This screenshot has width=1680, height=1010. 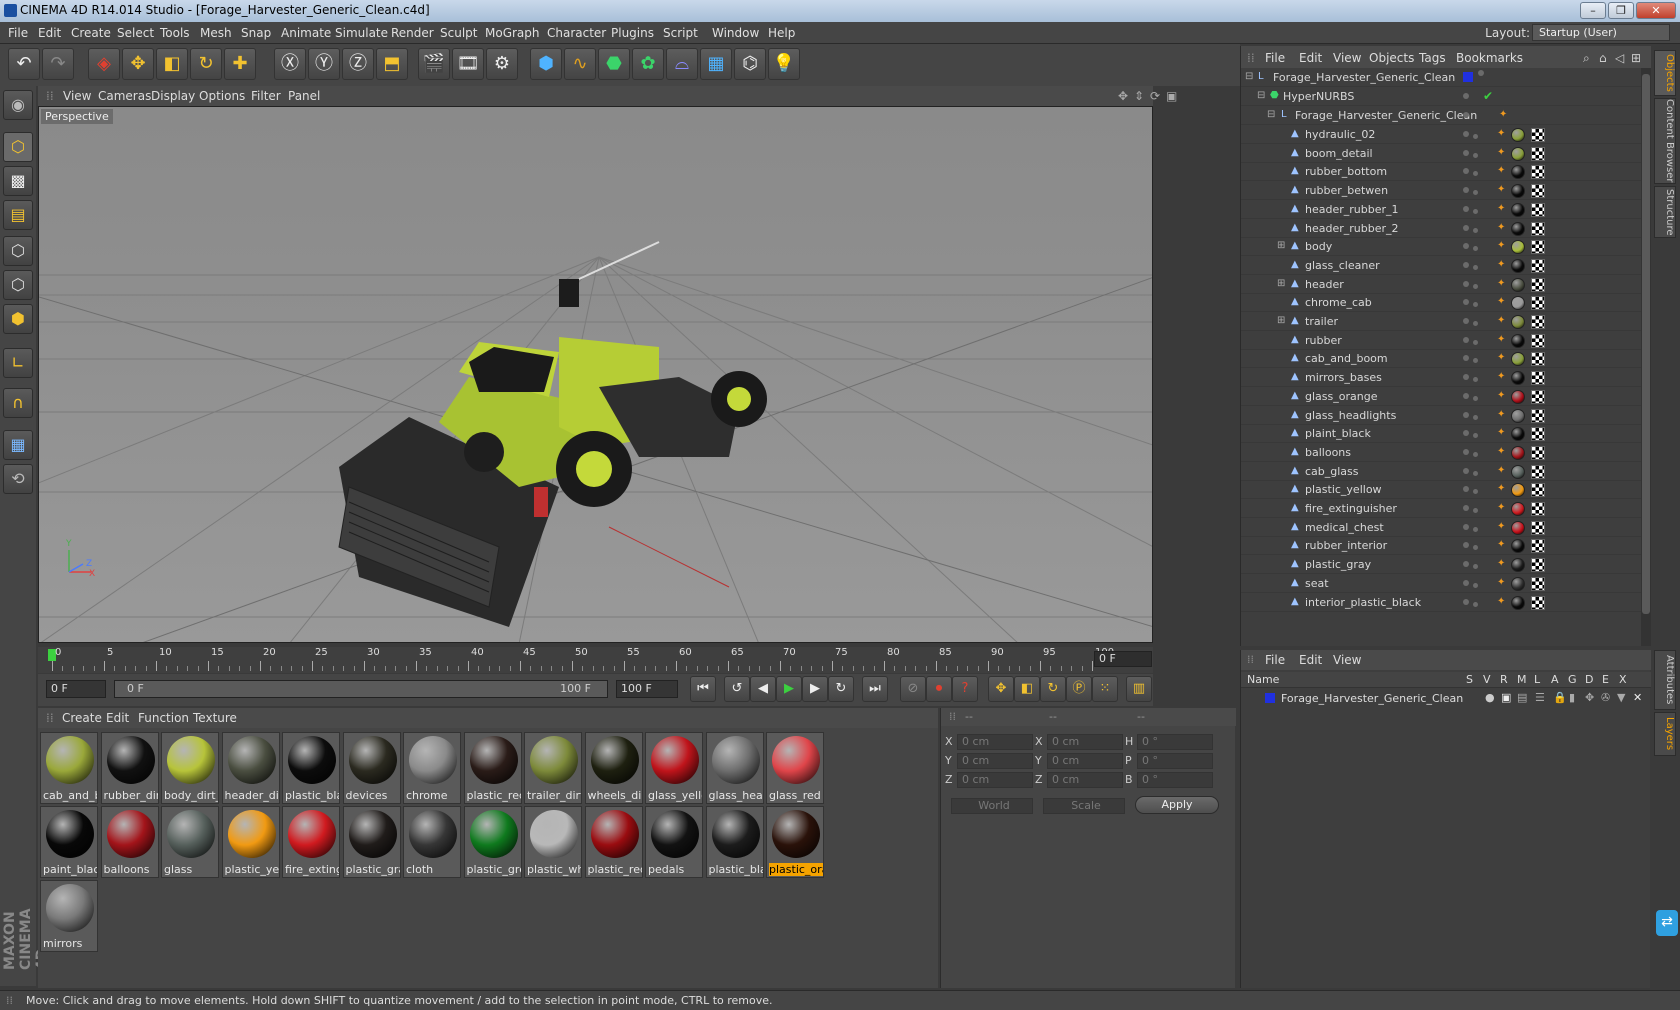 What do you see at coordinates (750, 64) in the screenshot?
I see `camera-icon: ⌬` at bounding box center [750, 64].